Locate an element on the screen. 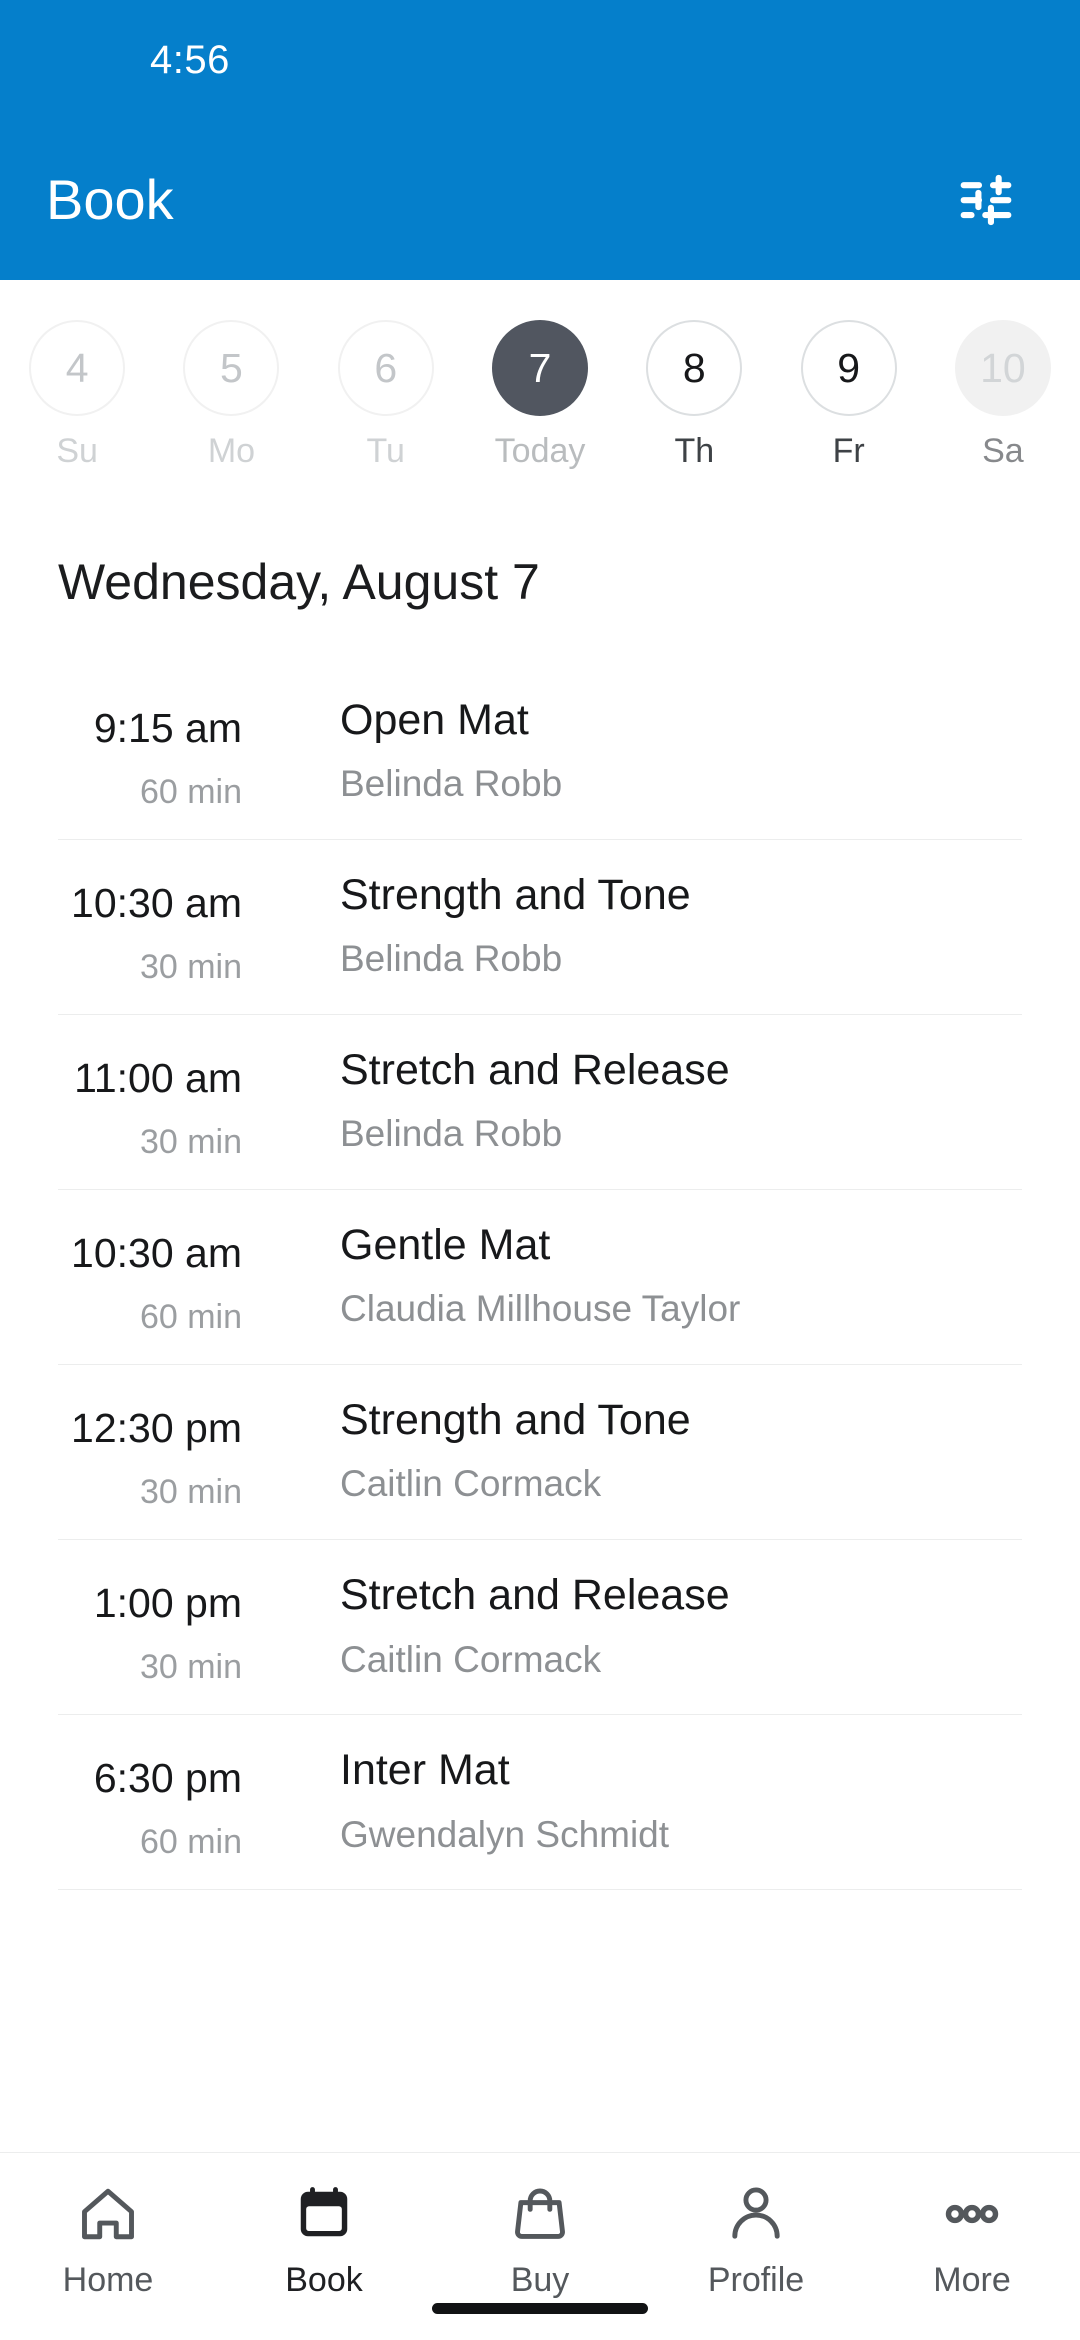 The image size is (1080, 2340). nav-item-buy: Buy is located at coordinates (540, 2238).